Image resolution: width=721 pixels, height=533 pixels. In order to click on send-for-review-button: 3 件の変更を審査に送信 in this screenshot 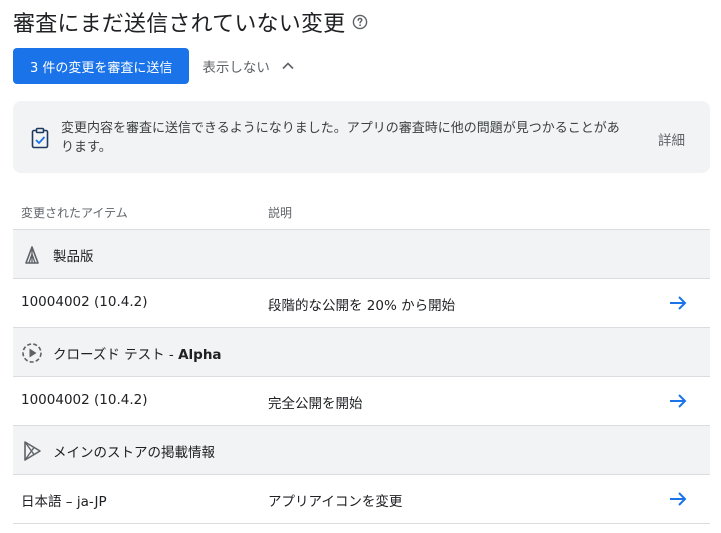, I will do `click(101, 66)`.